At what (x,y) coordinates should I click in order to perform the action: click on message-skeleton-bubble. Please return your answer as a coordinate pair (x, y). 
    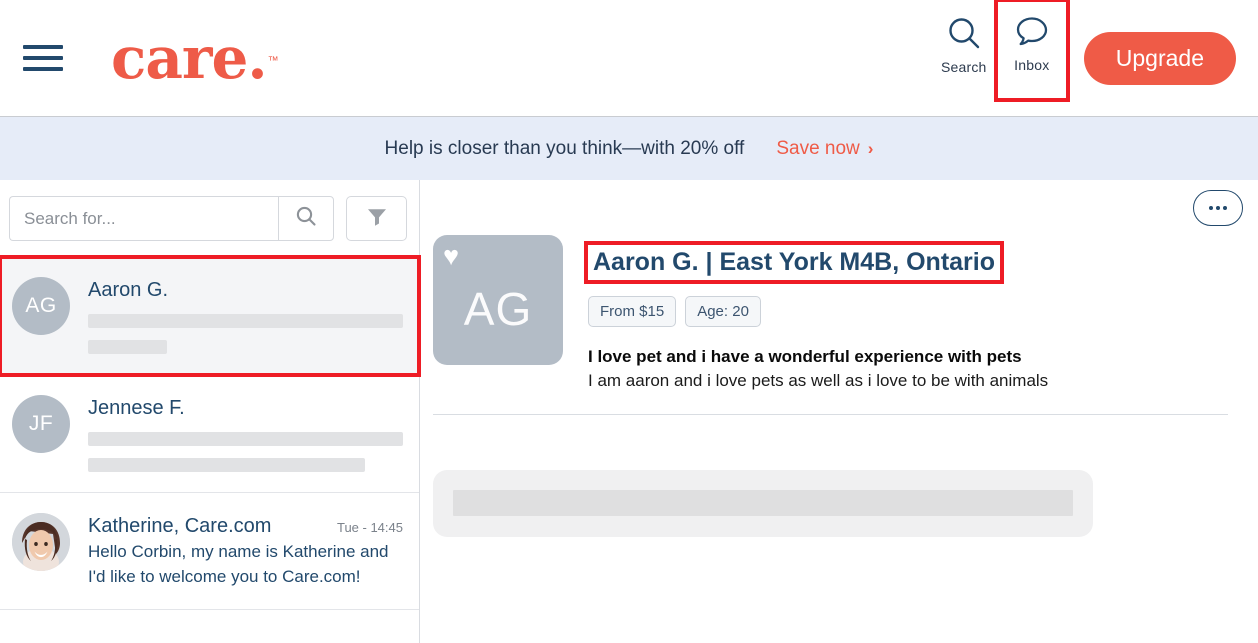
    Looking at the image, I should click on (763, 503).